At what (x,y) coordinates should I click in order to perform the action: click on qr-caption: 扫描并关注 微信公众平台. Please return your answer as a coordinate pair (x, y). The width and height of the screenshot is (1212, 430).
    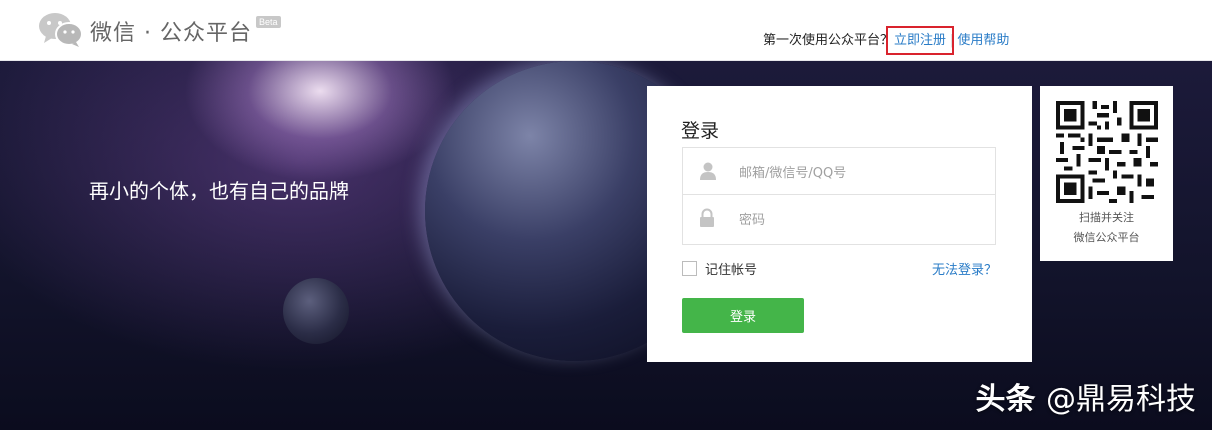
    Looking at the image, I should click on (1106, 228).